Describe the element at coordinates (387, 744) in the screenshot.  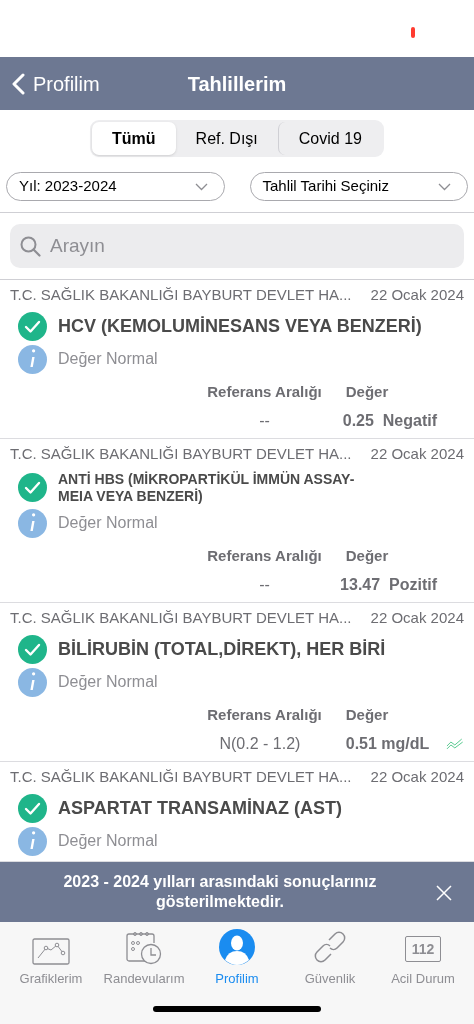
I see `result-value: 0.51 mg/dL` at that location.